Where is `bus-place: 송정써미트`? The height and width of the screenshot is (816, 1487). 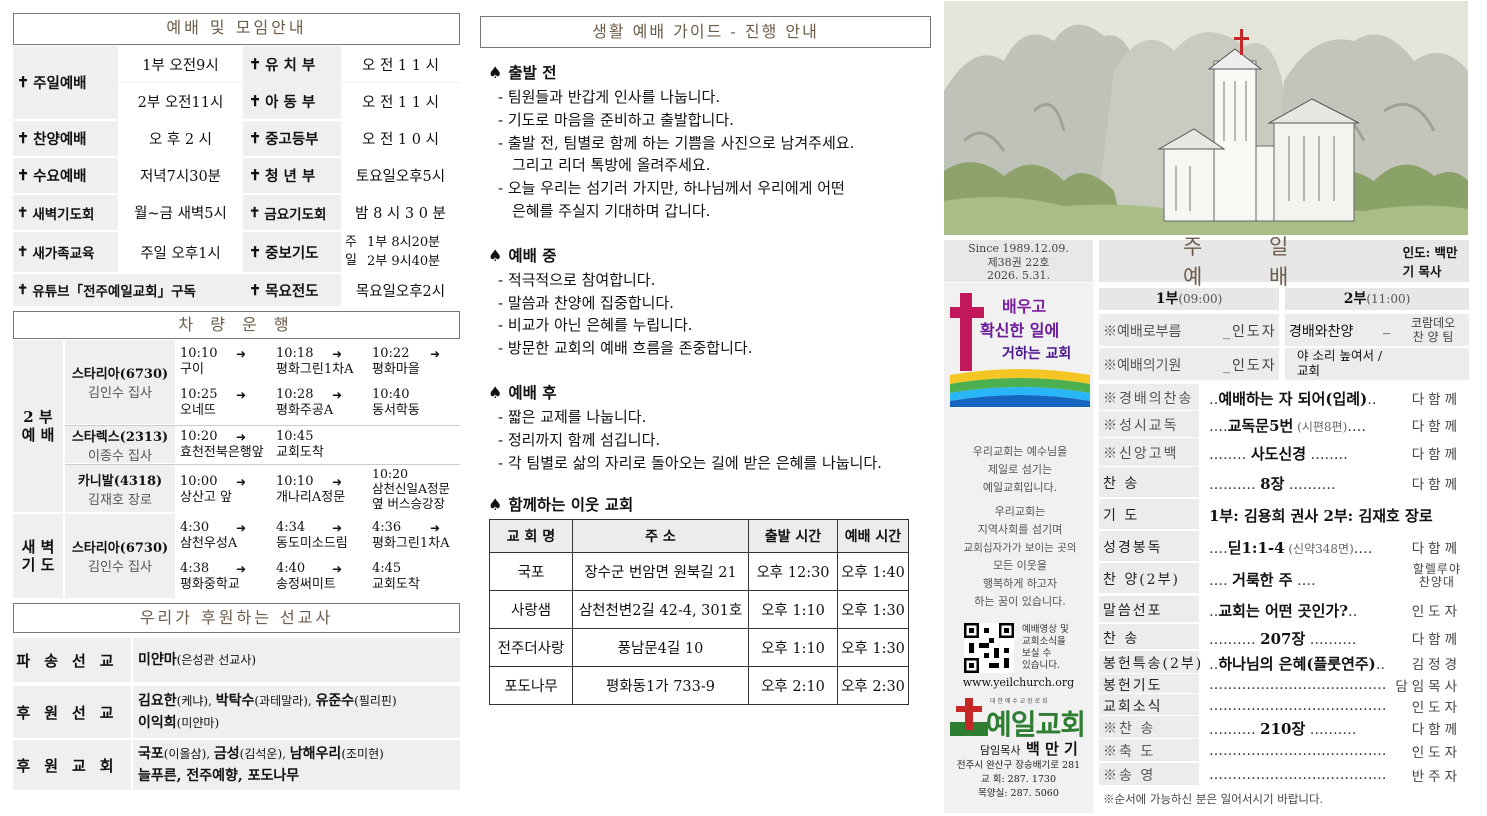
bus-place: 송정써미트 is located at coordinates (306, 584).